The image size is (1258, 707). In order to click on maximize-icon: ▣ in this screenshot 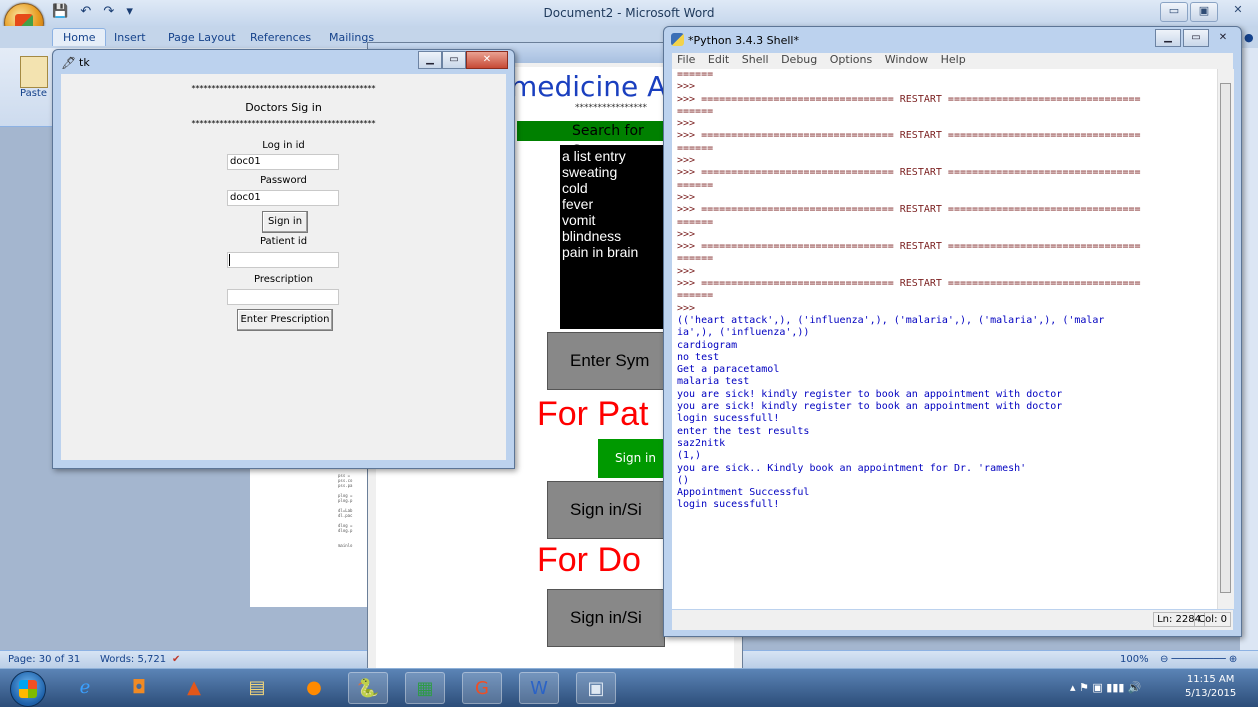, I will do `click(1204, 12)`.